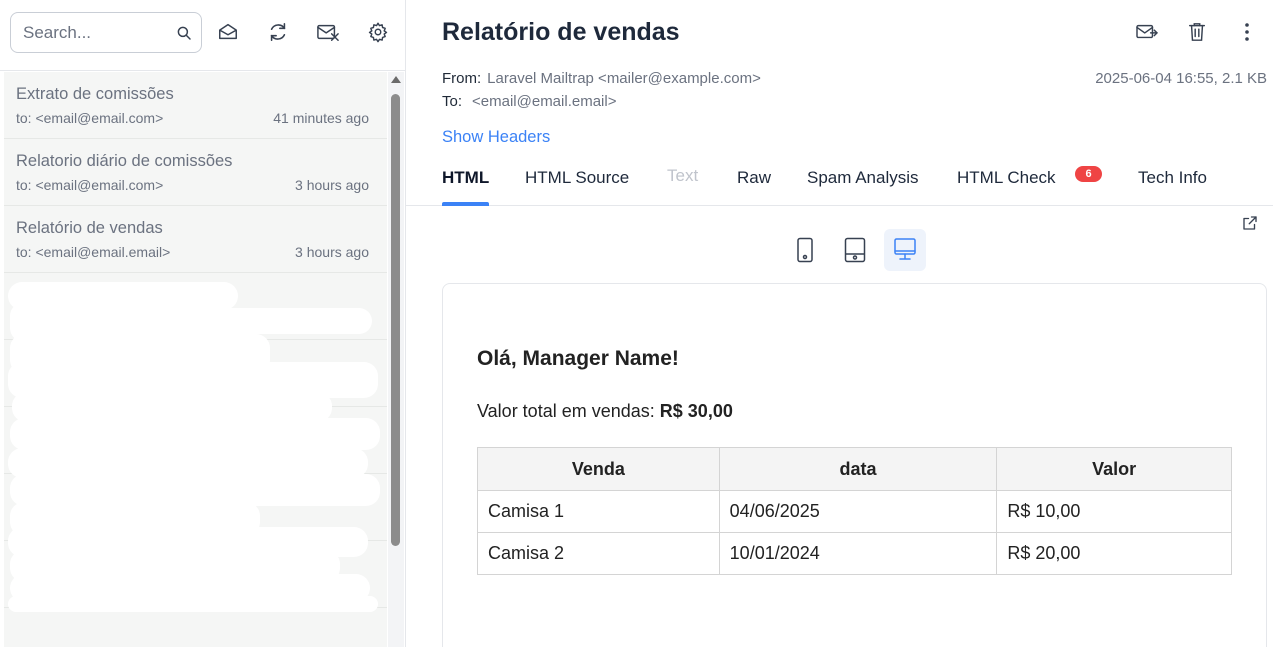 This screenshot has height=647, width=1273. I want to click on tab-html-source: HTML Source, so click(577, 187).